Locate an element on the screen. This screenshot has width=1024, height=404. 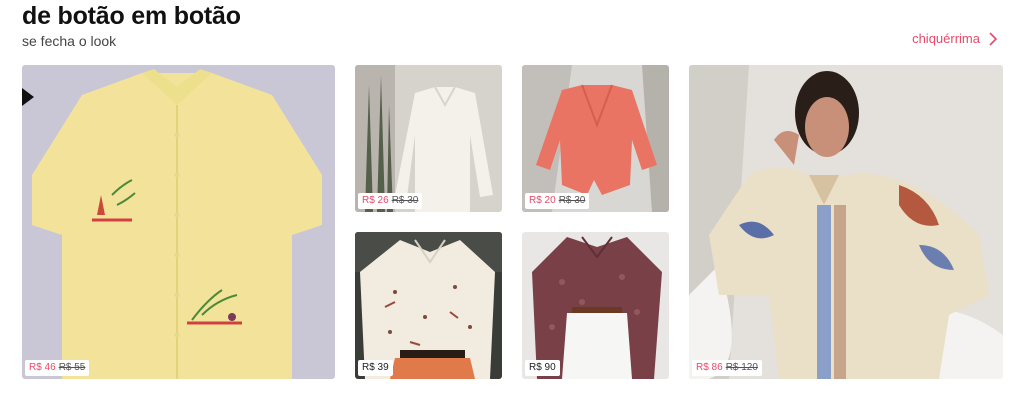
price-current: R$ 20 is located at coordinates (542, 200).